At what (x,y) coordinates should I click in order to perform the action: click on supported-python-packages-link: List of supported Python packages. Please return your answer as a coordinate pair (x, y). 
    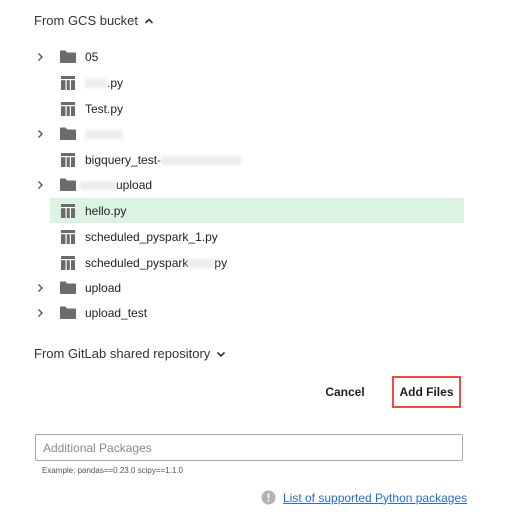
    Looking at the image, I should click on (375, 498).